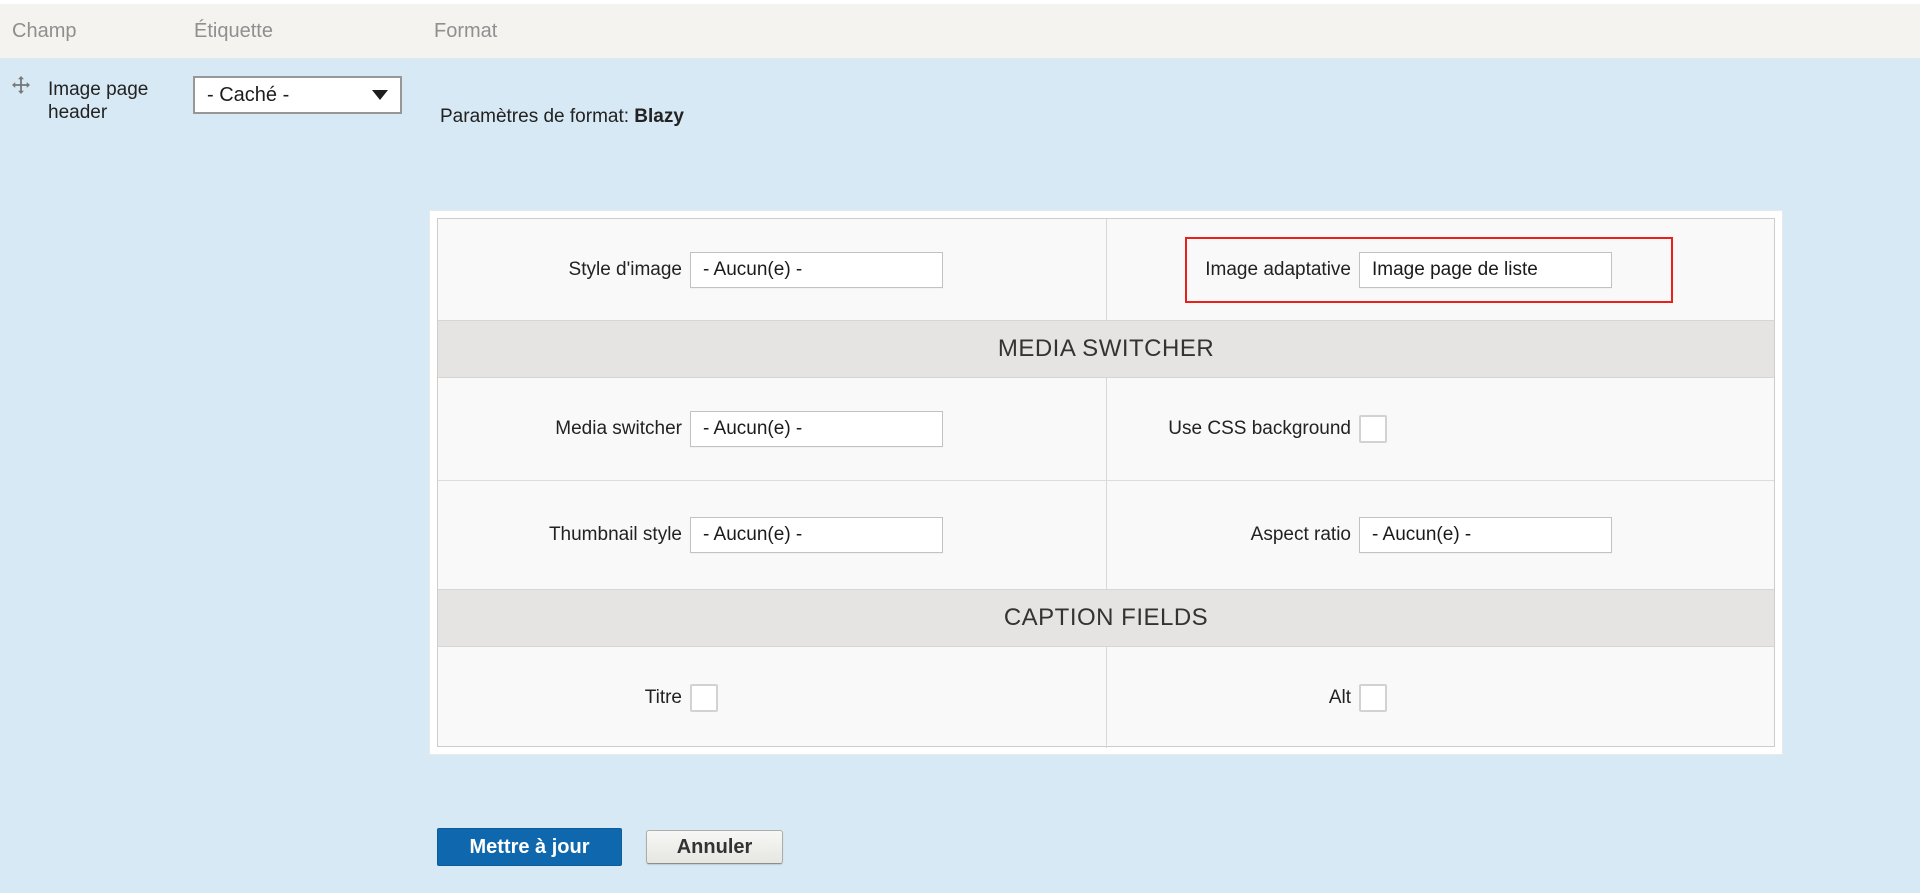  I want to click on section-title: MEDIA SWITCHER, so click(1106, 348).